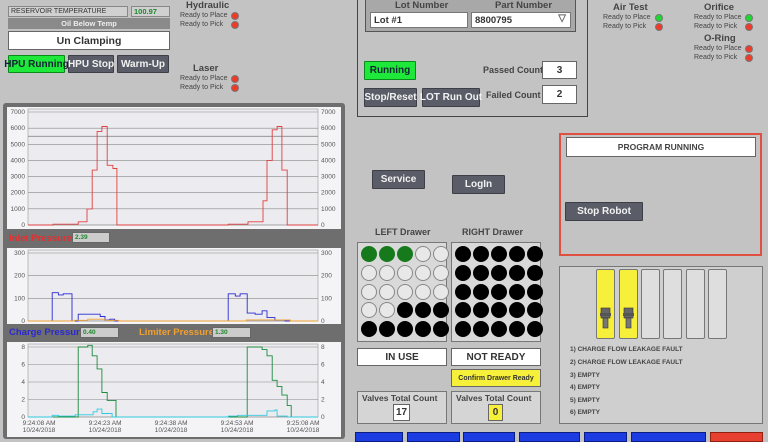 This screenshot has height=442, width=768. I want to click on stop-reset-button: Stop/Reset, so click(390, 97).